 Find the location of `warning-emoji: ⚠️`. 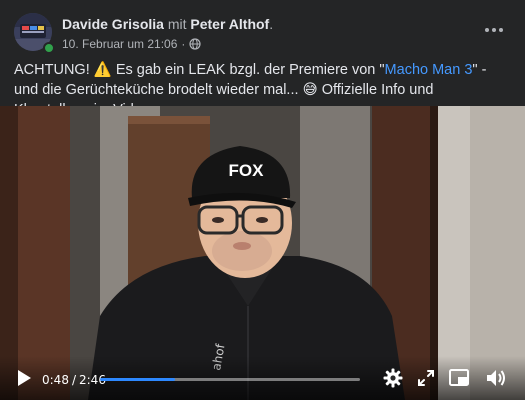

warning-emoji: ⚠️ is located at coordinates (102, 70).